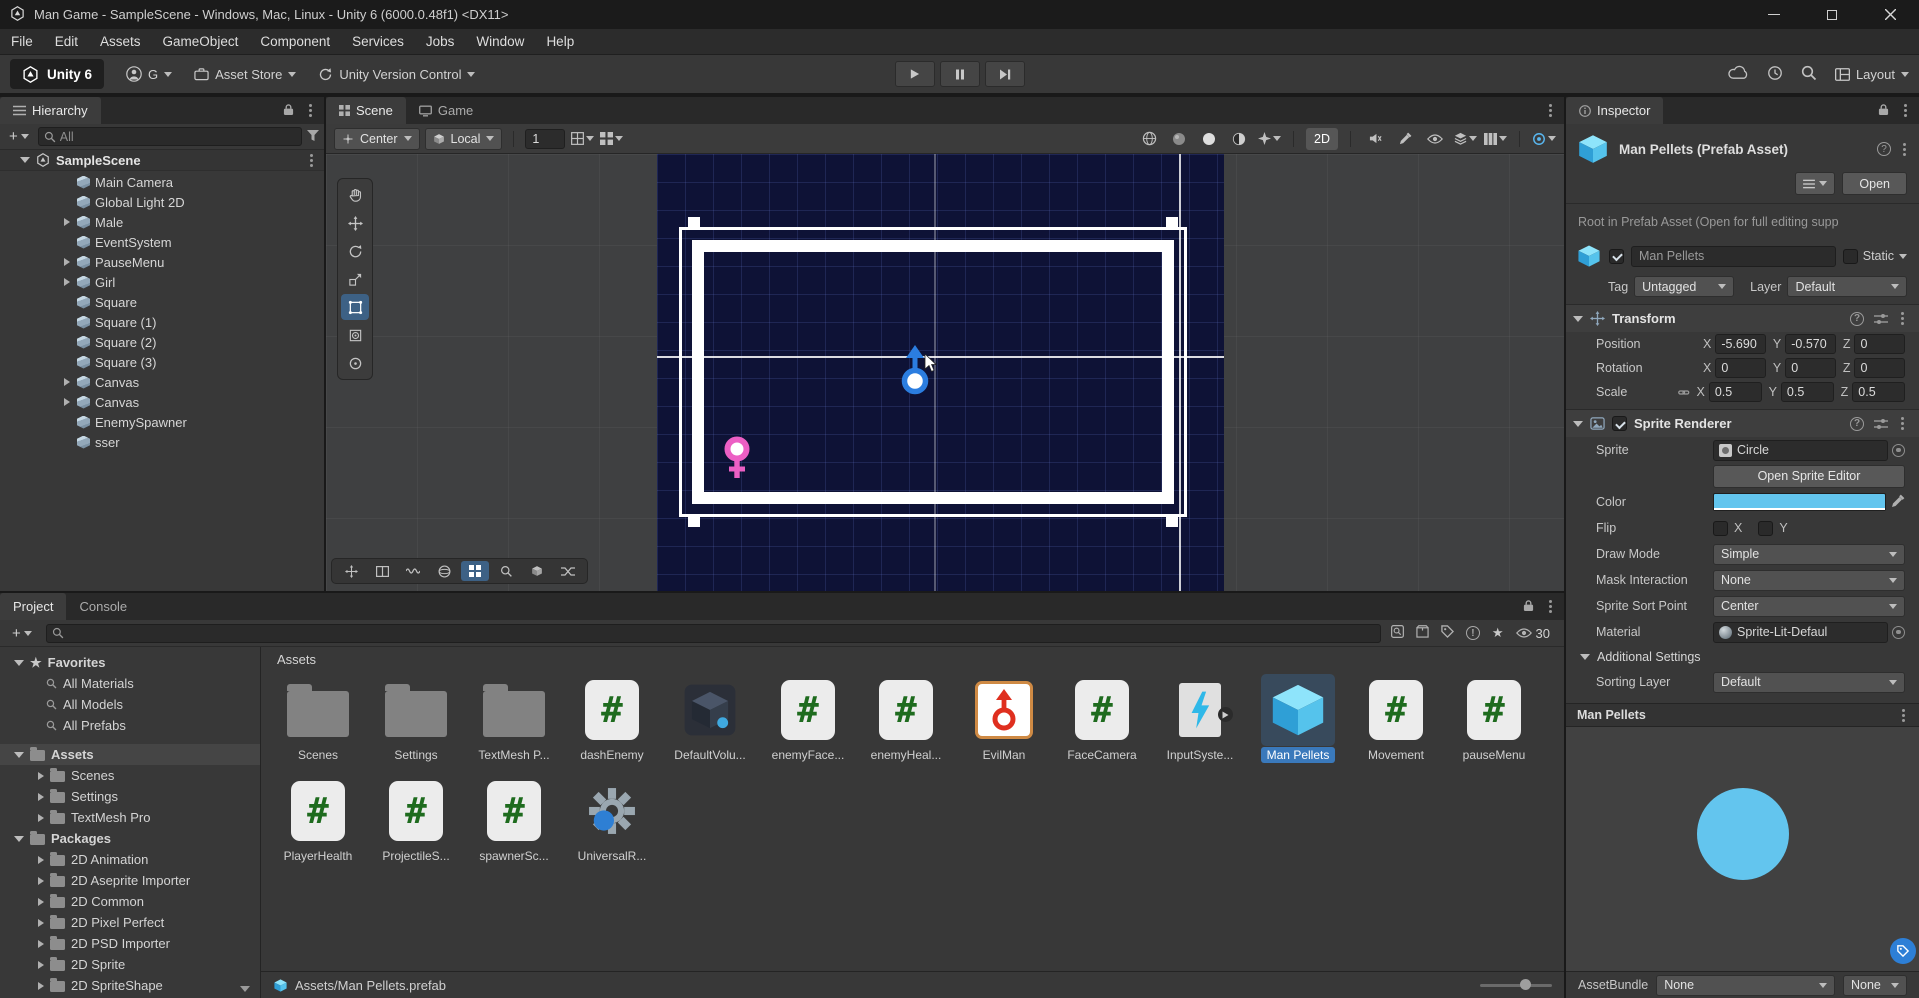  Describe the element at coordinates (1878, 392) in the screenshot. I see `scale-z-field: 0.5` at that location.